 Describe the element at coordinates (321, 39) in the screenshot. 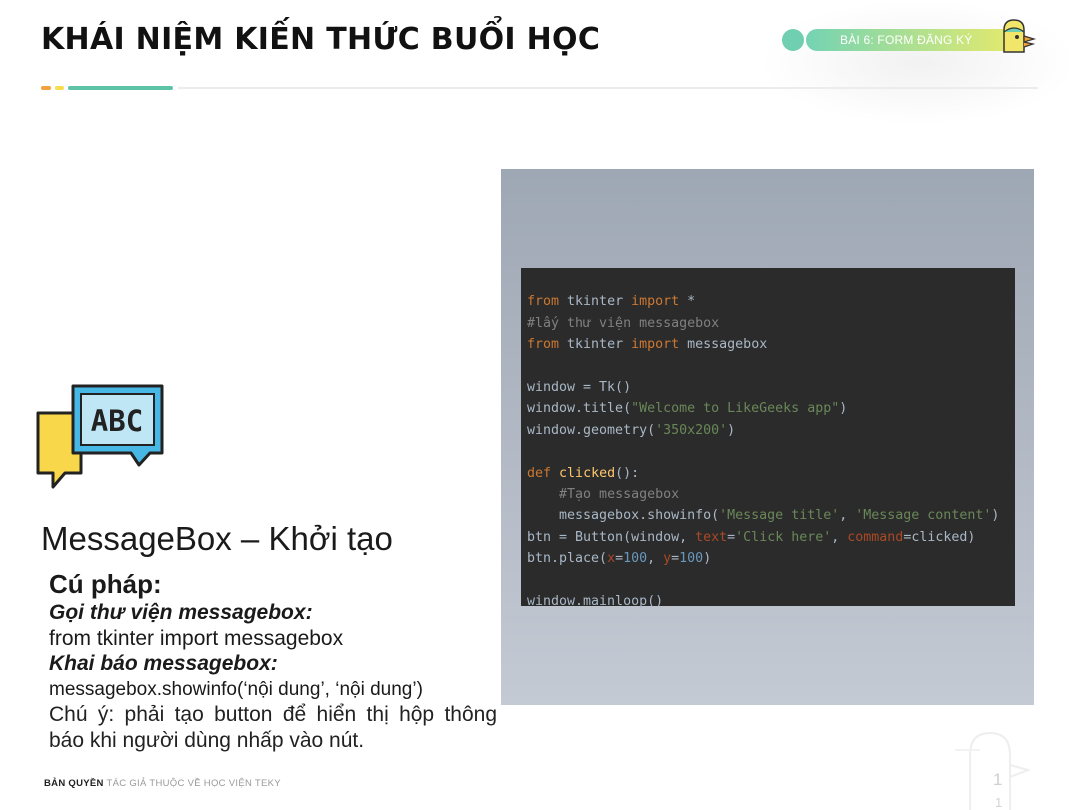

I see `page-title: KHÁI NIỆM KIẾN THỨC BUỔI HỌC` at that location.